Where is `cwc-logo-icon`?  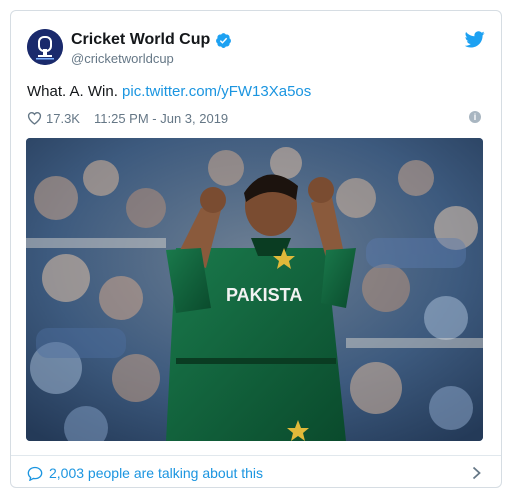
cwc-logo-icon is located at coordinates (45, 47).